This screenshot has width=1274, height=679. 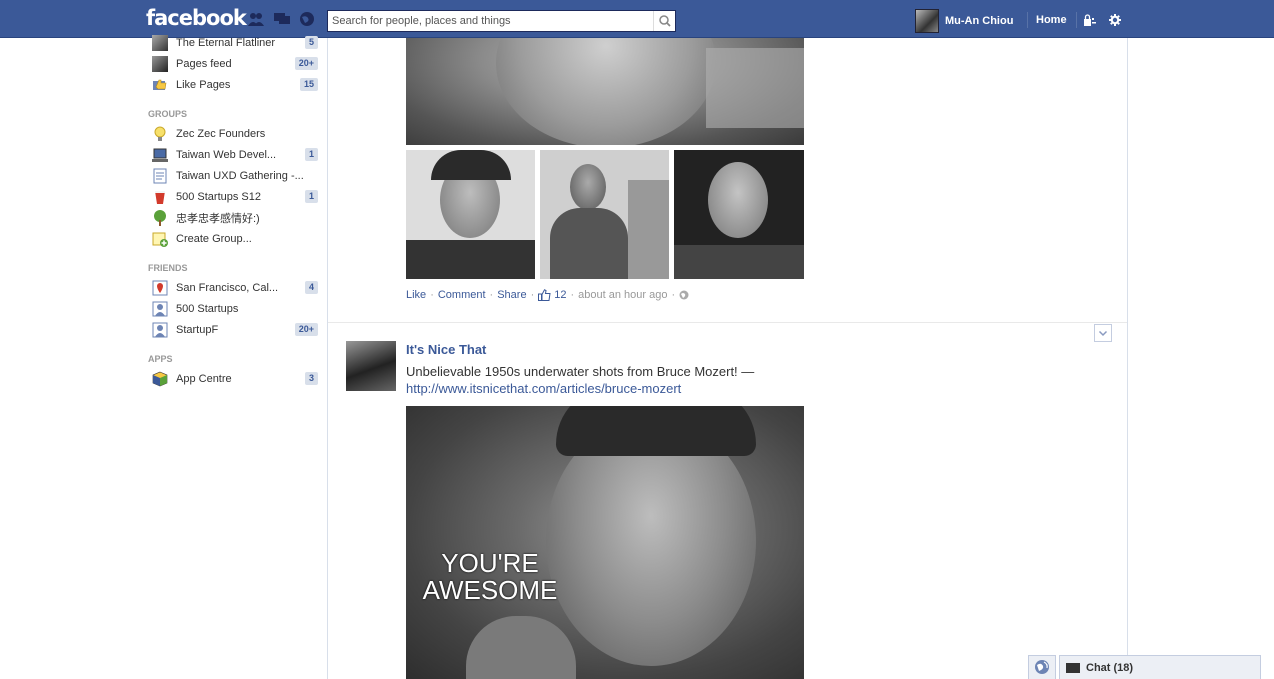 What do you see at coordinates (311, 378) in the screenshot?
I see `count-badge: 3` at bounding box center [311, 378].